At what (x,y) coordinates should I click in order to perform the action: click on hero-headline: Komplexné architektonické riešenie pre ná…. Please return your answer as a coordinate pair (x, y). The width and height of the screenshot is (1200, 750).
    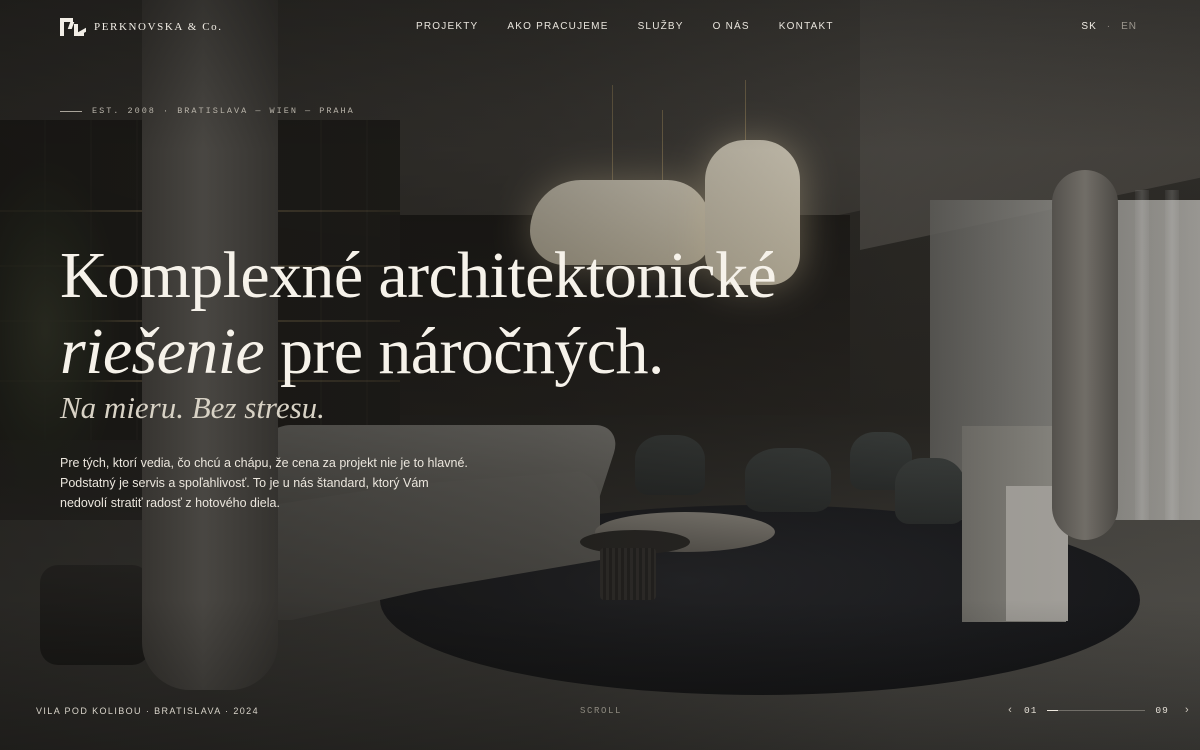
    Looking at the image, I should click on (450, 314).